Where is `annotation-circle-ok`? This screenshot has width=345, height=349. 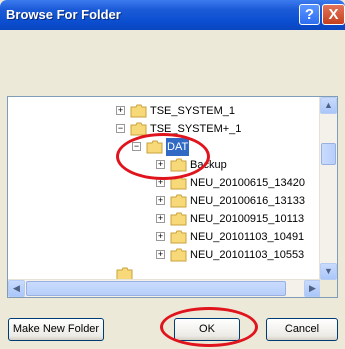
annotation-circle-ok is located at coordinates (209, 327).